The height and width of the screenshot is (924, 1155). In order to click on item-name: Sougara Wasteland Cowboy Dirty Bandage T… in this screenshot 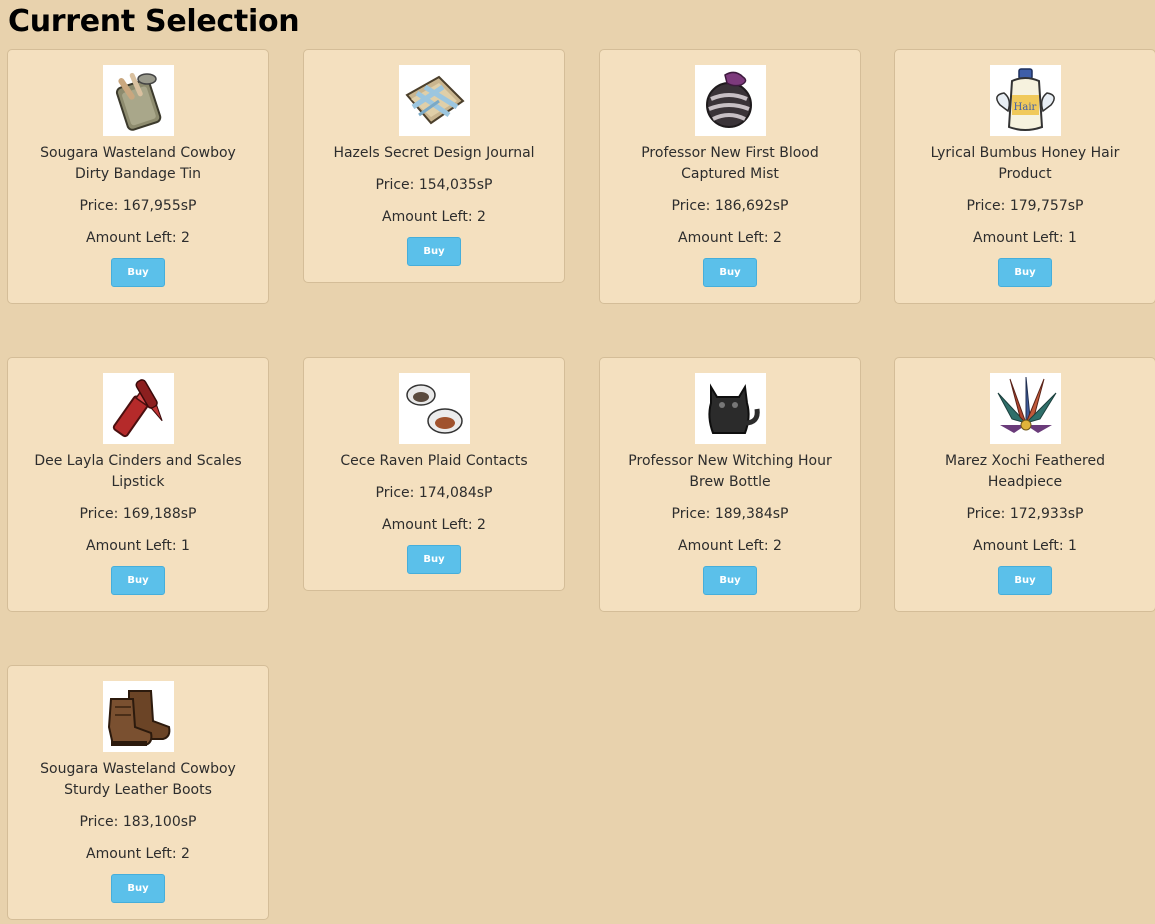, I will do `click(138, 163)`.